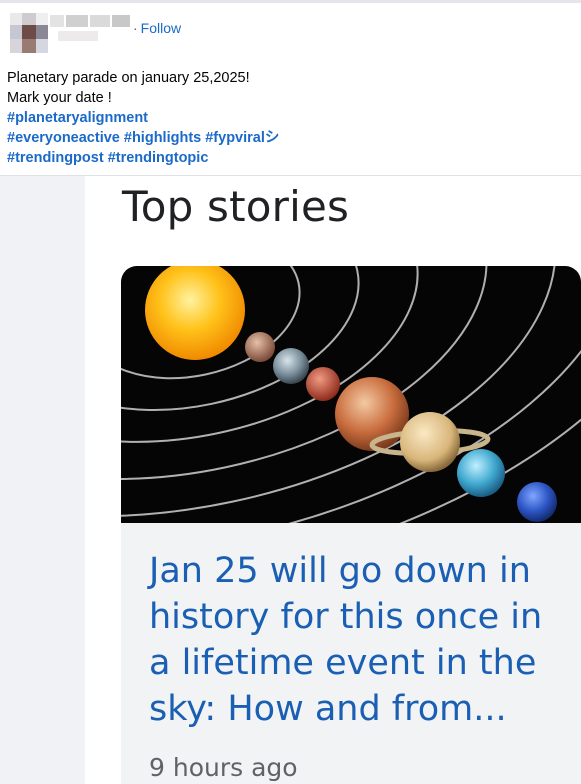 The height and width of the screenshot is (784, 581). What do you see at coordinates (59, 98) in the screenshot?
I see `post-text-line: Mark your date !` at bounding box center [59, 98].